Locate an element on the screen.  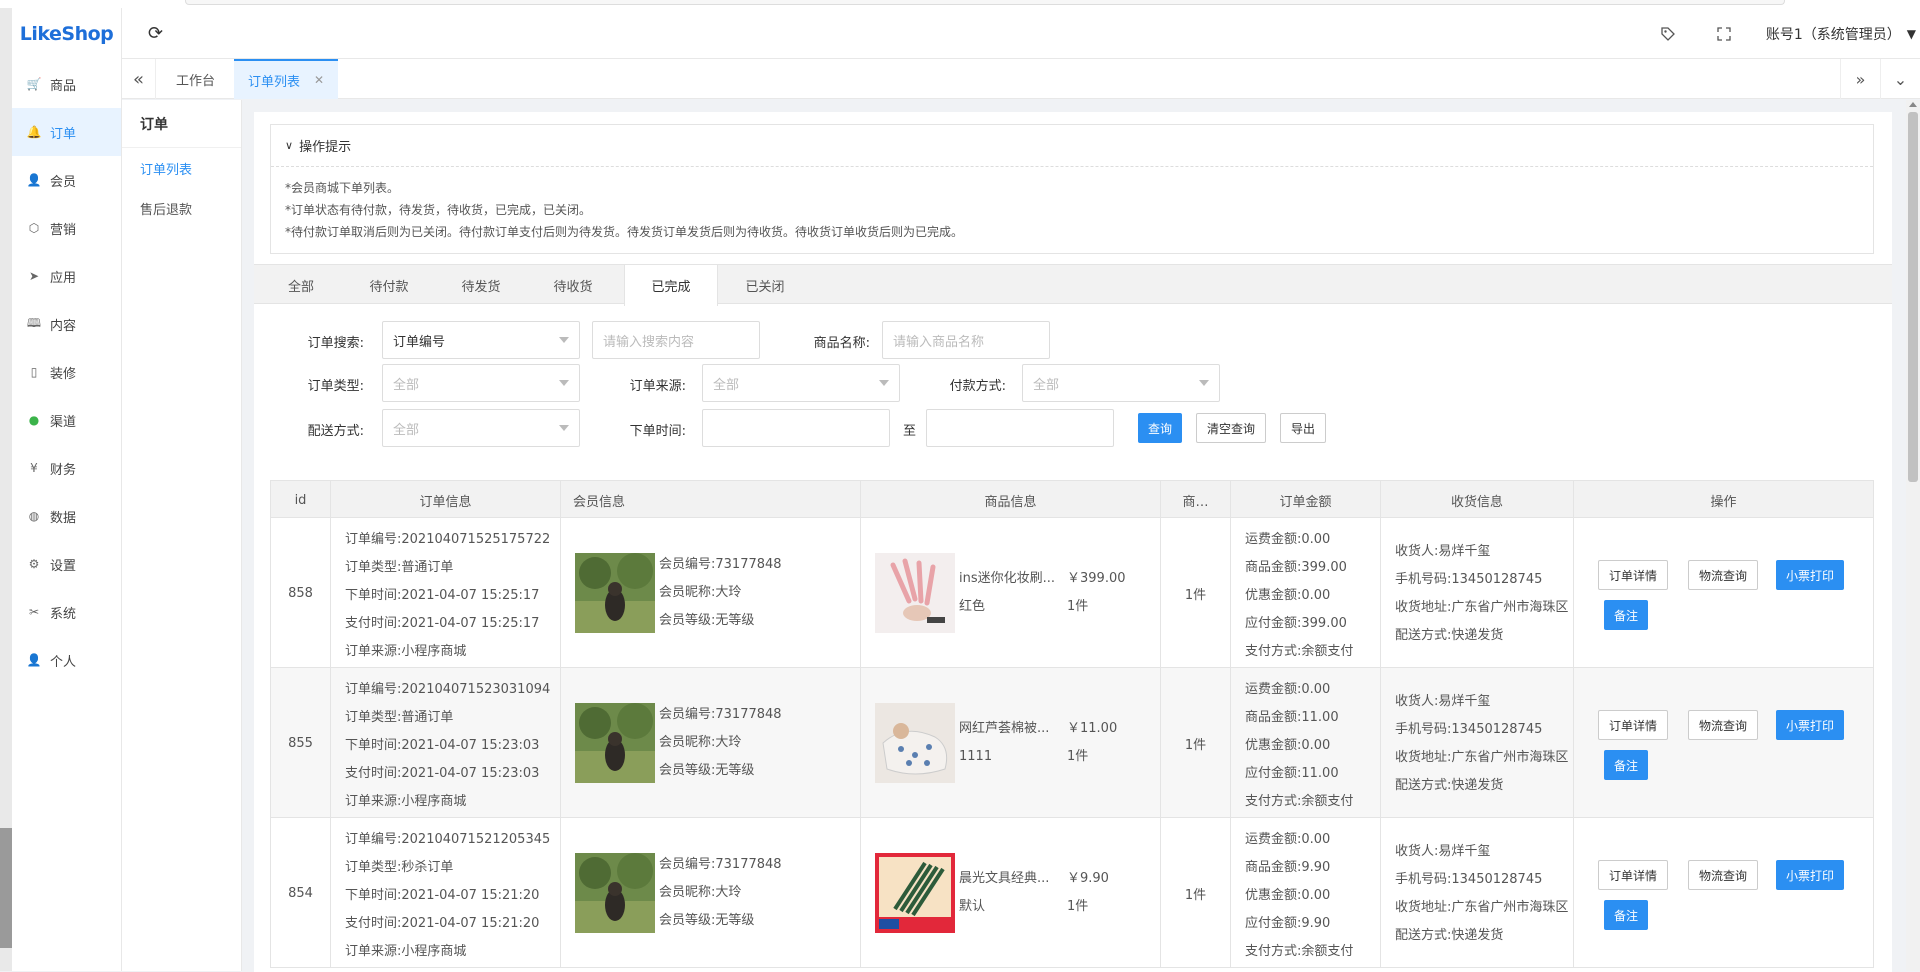
sidebar-item-8: ¥ 财务 is located at coordinates (66, 468).